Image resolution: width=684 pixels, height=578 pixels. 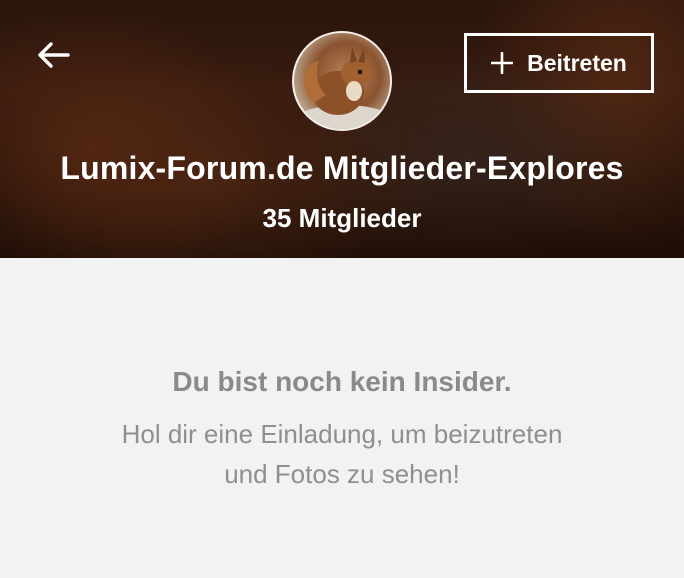 What do you see at coordinates (342, 218) in the screenshot?
I see `member-count: 35 Mitglieder` at bounding box center [342, 218].